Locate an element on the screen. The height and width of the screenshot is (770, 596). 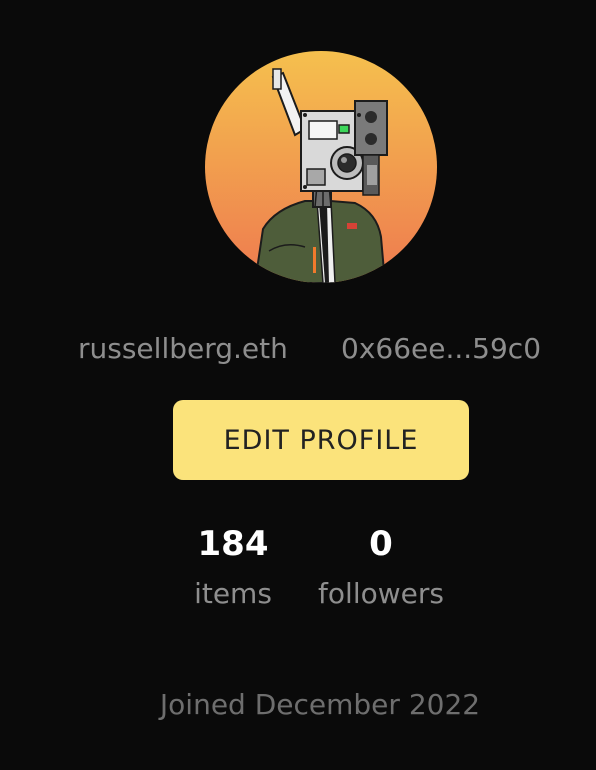
robot-avatar-icon is located at coordinates (321, 167).